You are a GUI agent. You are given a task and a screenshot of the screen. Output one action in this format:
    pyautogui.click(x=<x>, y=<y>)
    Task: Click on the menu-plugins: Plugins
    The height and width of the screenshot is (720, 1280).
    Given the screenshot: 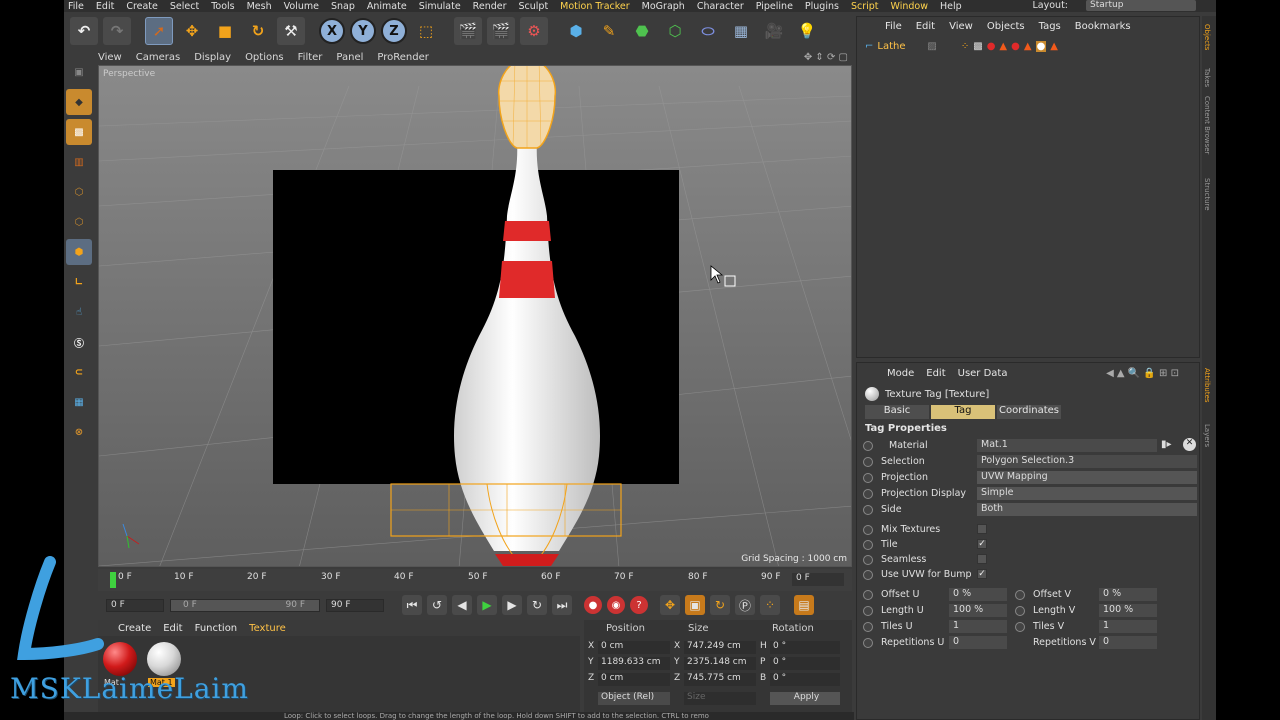 What is the action you would take?
    pyautogui.click(x=822, y=6)
    